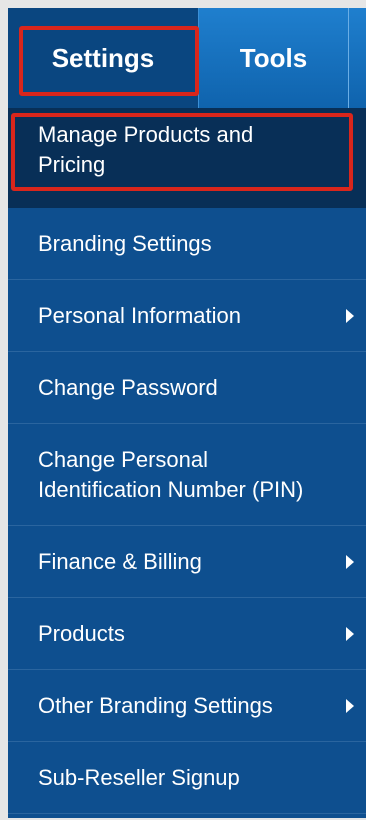  I want to click on menu-item-label: Manage Products and Pricing, so click(146, 149).